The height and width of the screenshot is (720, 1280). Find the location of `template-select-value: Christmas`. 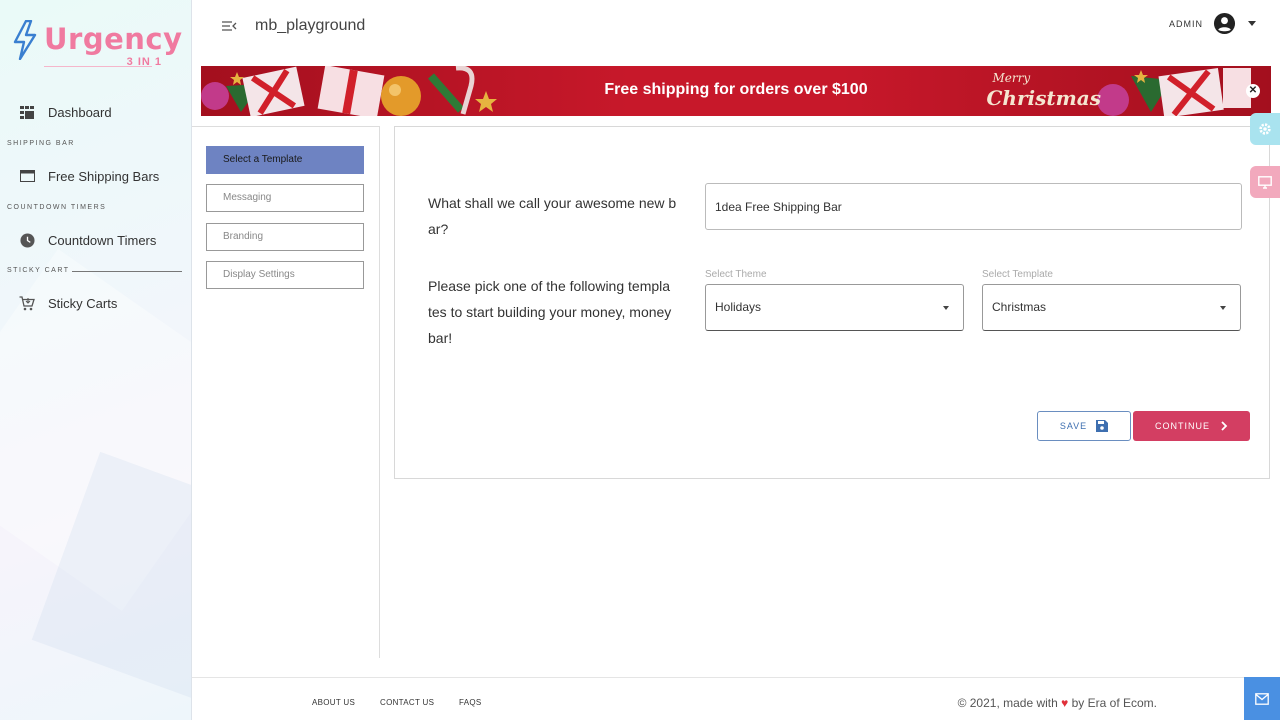

template-select-value: Christmas is located at coordinates (1019, 307).